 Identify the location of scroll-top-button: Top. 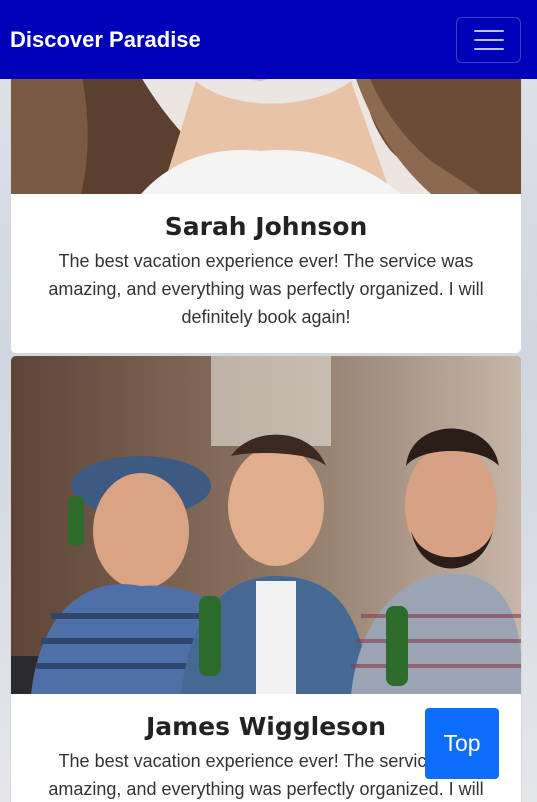
(462, 743).